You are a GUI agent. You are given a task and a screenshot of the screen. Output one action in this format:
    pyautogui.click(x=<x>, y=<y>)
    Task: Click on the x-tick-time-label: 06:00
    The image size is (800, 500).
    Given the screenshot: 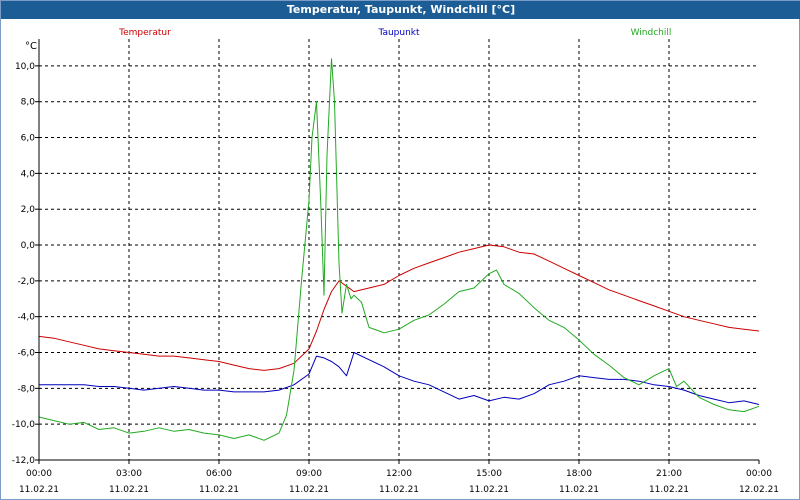 What is the action you would take?
    pyautogui.click(x=219, y=474)
    